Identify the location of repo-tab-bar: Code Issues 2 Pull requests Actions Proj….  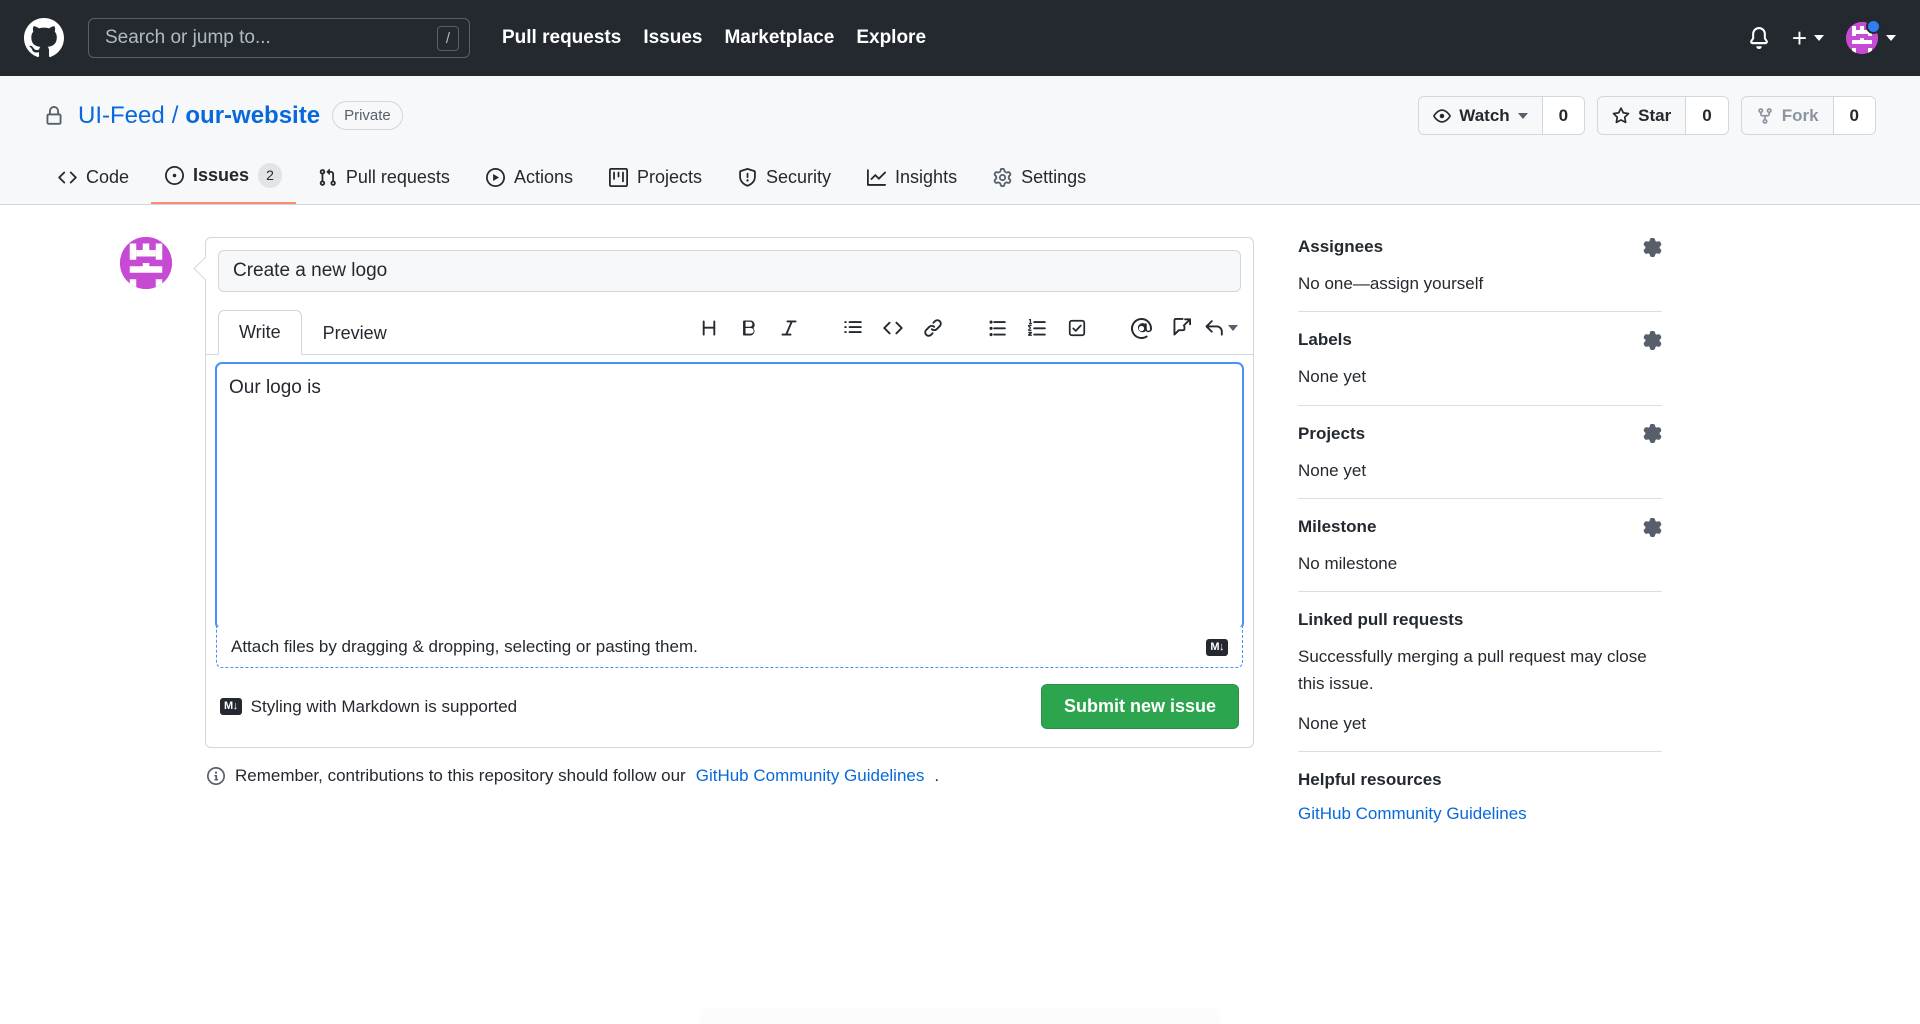
(960, 178).